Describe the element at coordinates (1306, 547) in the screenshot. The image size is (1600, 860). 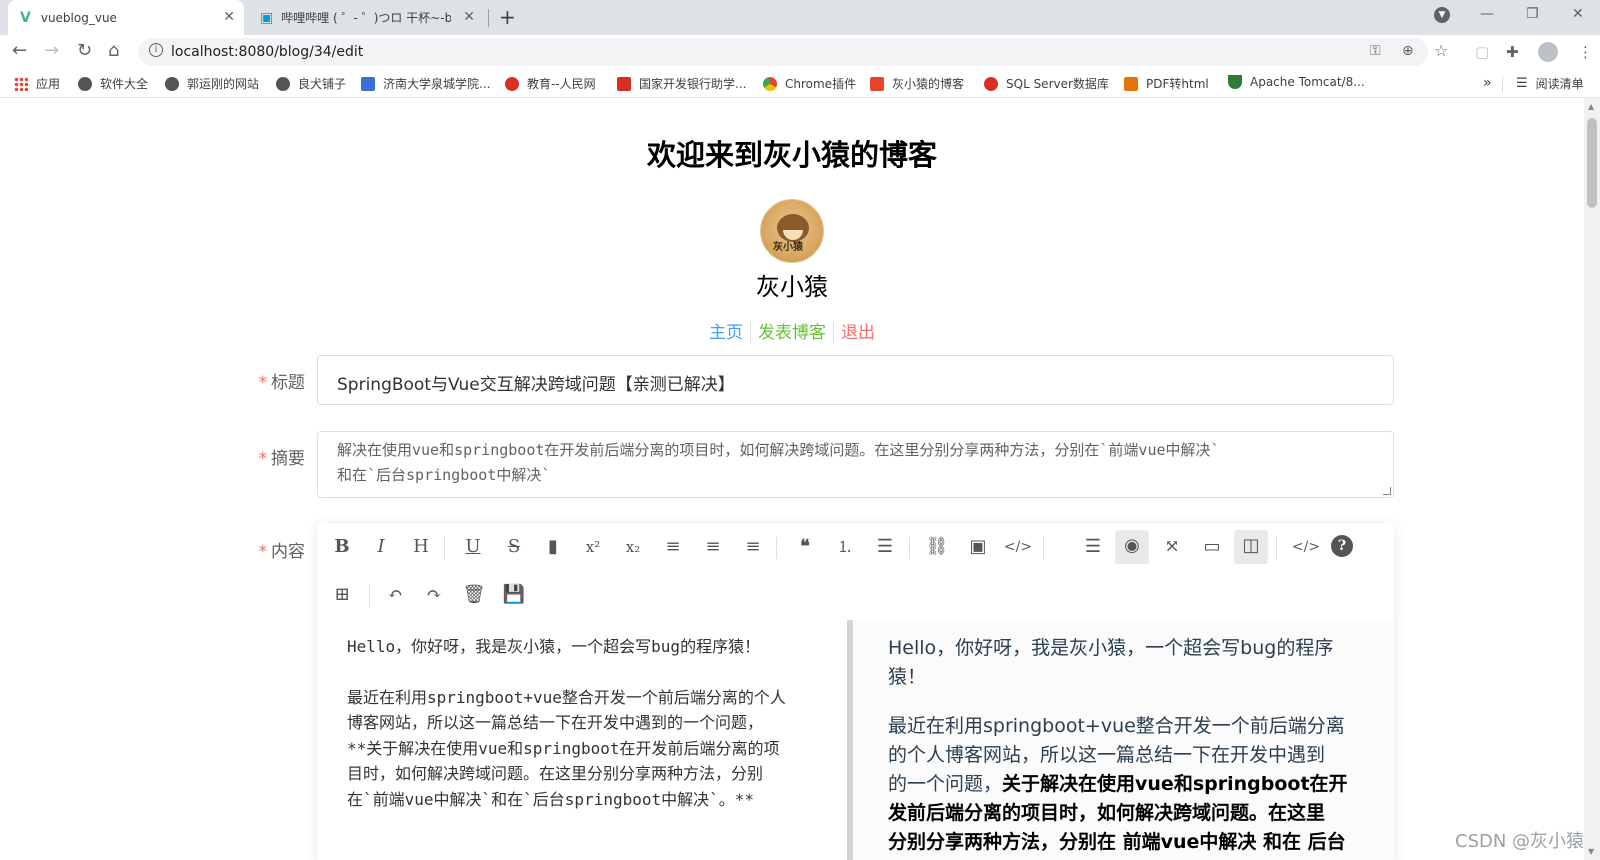
I see `html-code-icon: </>` at that location.